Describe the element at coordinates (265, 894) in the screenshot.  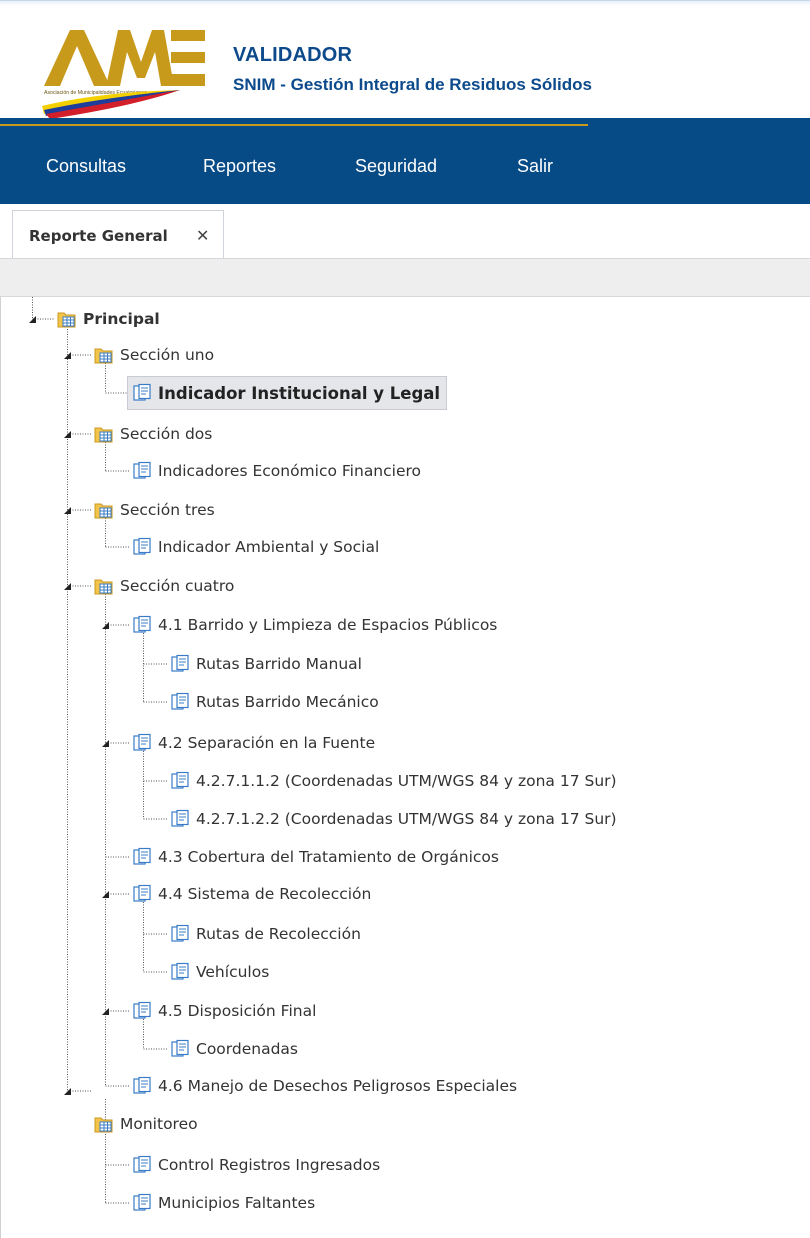
I see `tree-node-label: 4.4 Sistema de Recolección` at that location.